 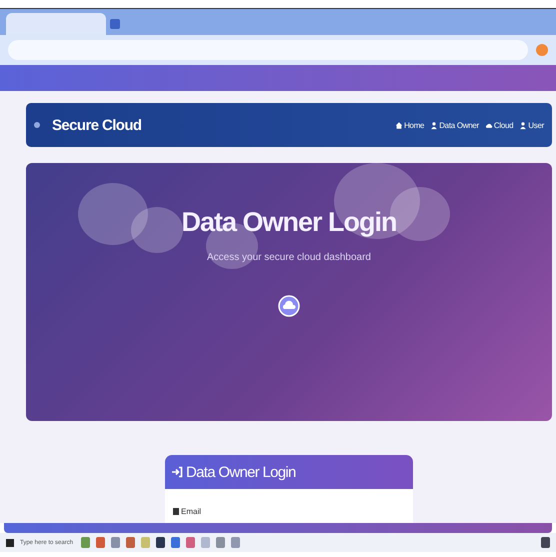 What do you see at coordinates (177, 472) in the screenshot?
I see `login-icon` at bounding box center [177, 472].